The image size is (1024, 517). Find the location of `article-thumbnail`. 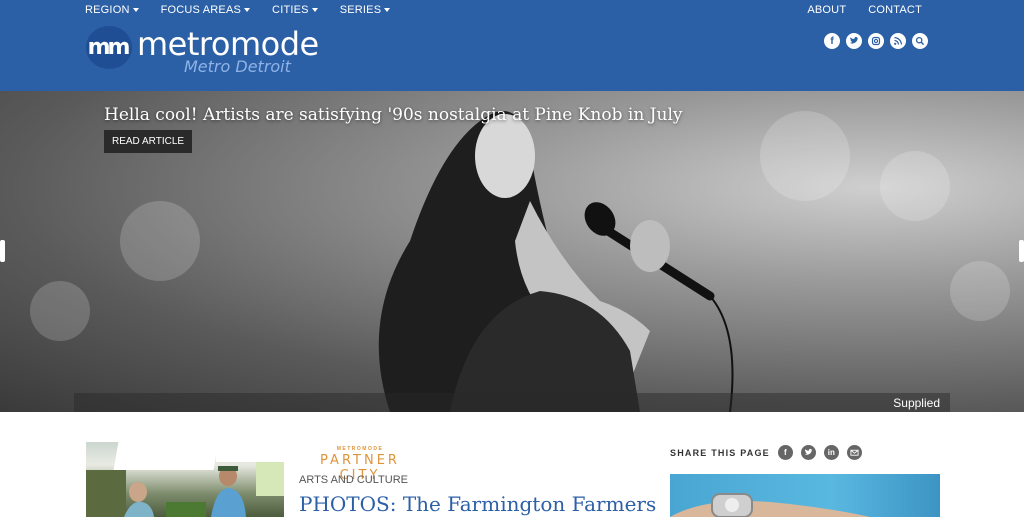

article-thumbnail is located at coordinates (185, 479).